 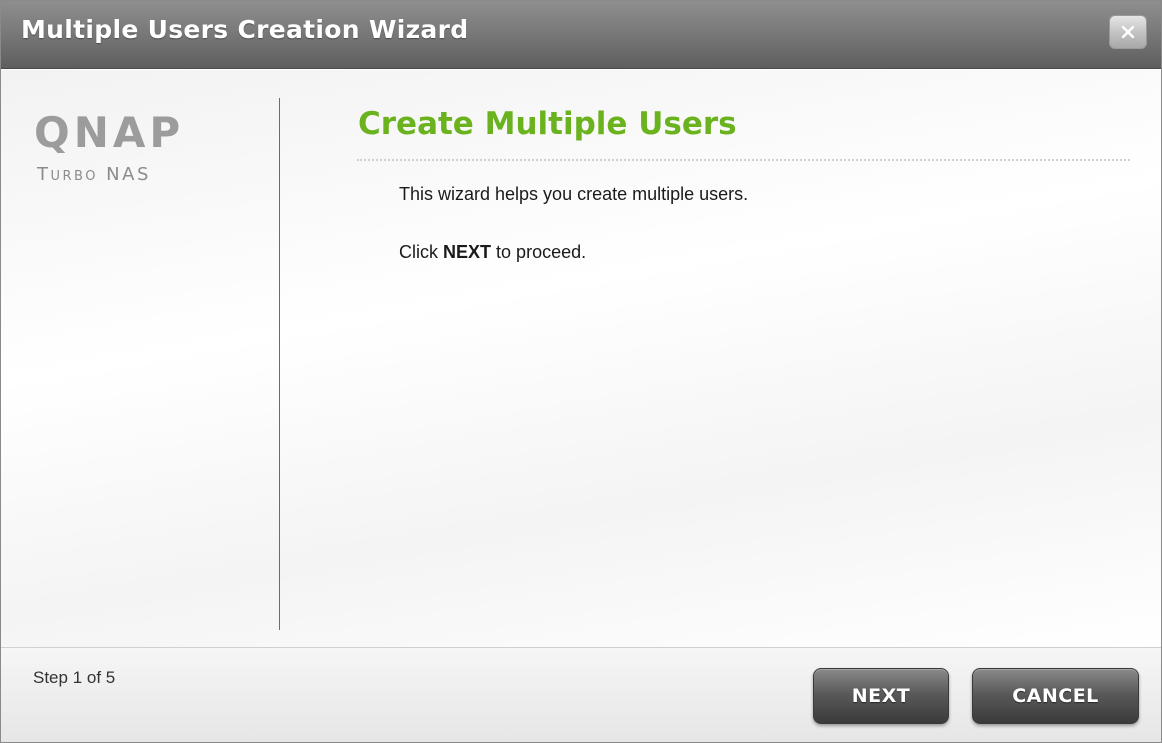 What do you see at coordinates (418, 252) in the screenshot?
I see `instruction-prefix: Click` at bounding box center [418, 252].